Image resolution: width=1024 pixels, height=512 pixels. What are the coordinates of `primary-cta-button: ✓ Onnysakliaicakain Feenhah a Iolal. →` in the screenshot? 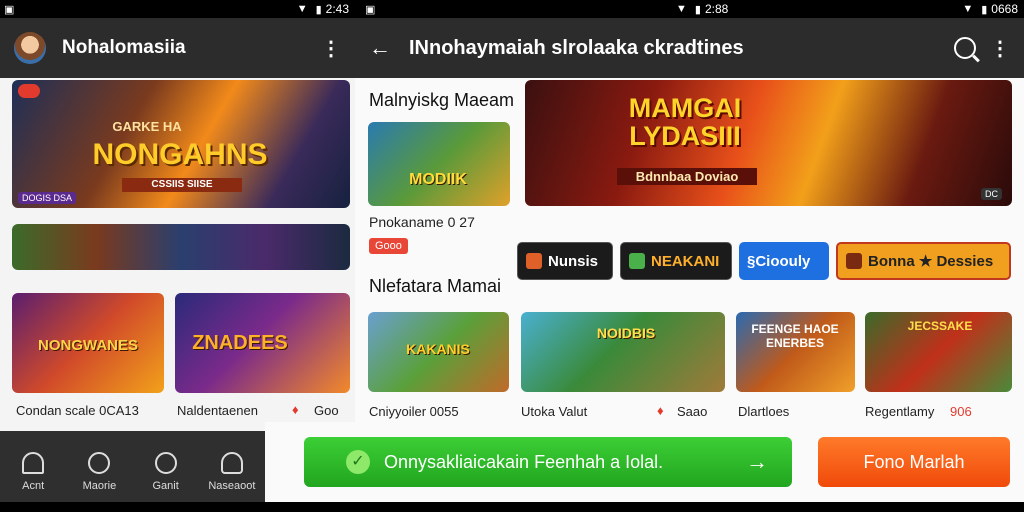 It's located at (548, 462).